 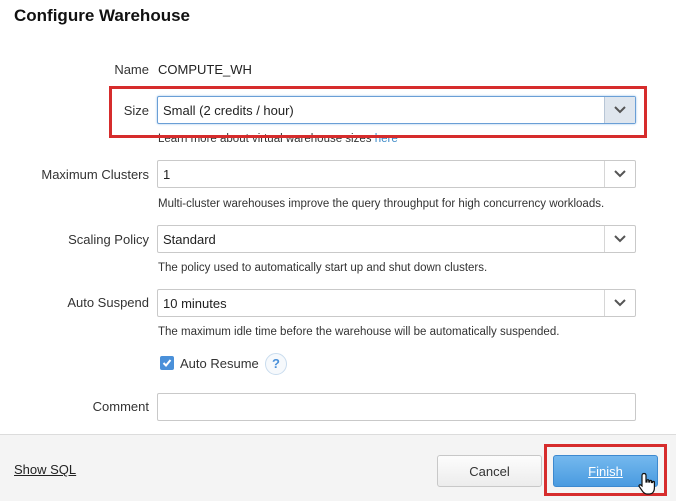 What do you see at coordinates (45, 469) in the screenshot?
I see `show-sql-link: Show SQL` at bounding box center [45, 469].